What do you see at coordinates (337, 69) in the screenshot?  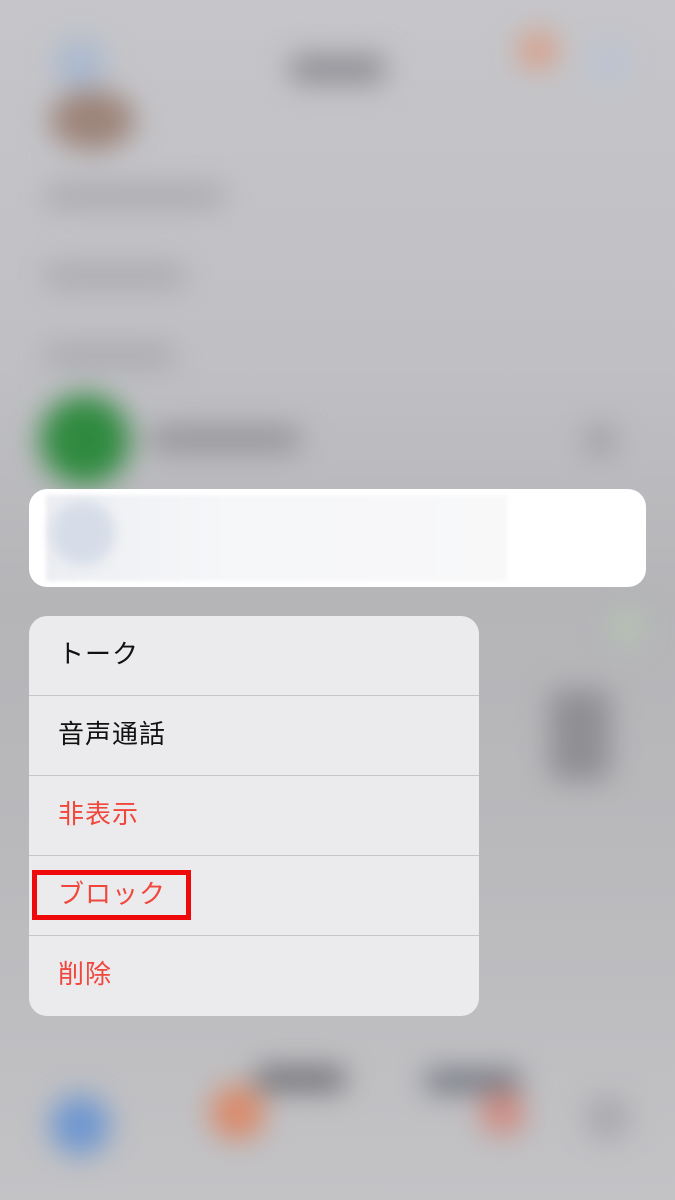 I see `blurred-header-title` at bounding box center [337, 69].